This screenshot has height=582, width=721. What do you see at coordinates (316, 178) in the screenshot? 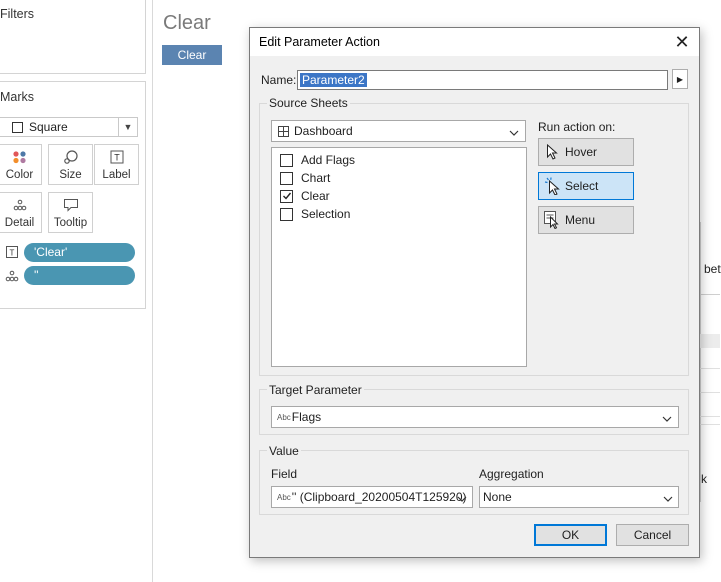
I see `sheet-label: Chart` at bounding box center [316, 178].